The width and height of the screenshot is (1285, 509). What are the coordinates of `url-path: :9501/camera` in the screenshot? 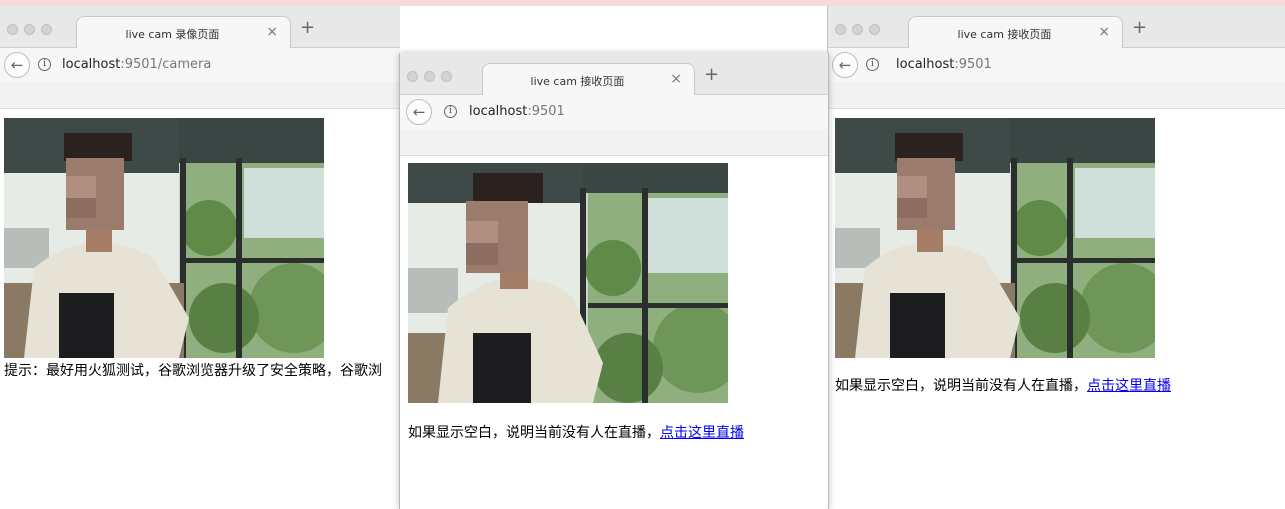 It's located at (166, 64).